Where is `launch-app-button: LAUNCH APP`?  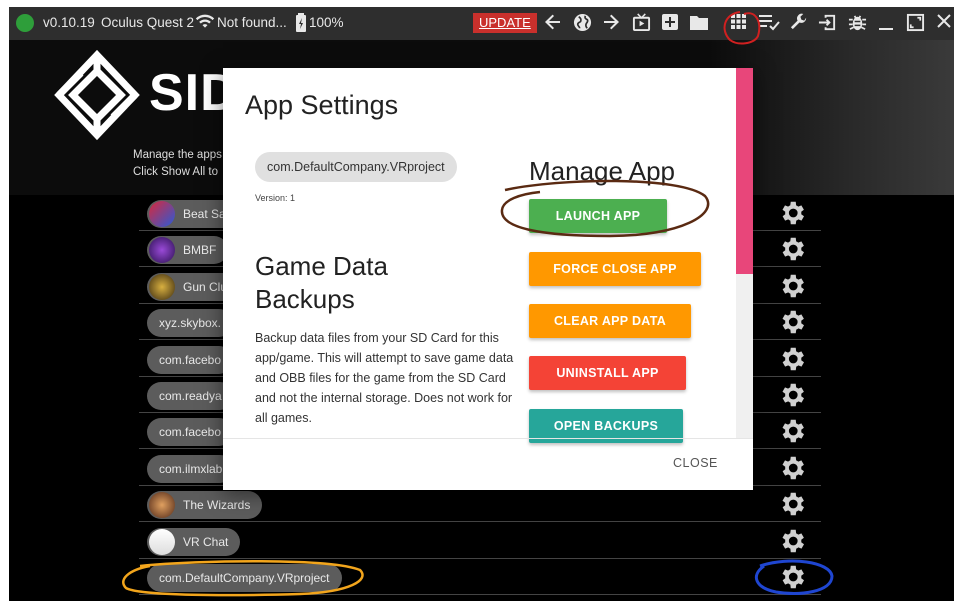
launch-app-button: LAUNCH APP is located at coordinates (598, 216).